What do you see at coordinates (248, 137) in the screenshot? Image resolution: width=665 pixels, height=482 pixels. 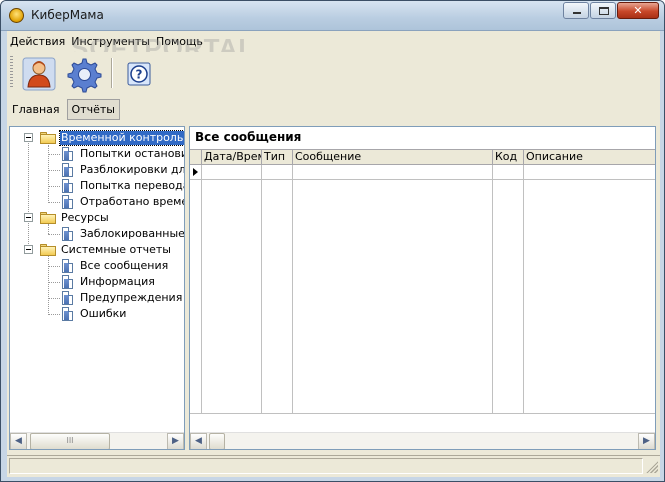 I see `grid-title: Все сообщения` at bounding box center [248, 137].